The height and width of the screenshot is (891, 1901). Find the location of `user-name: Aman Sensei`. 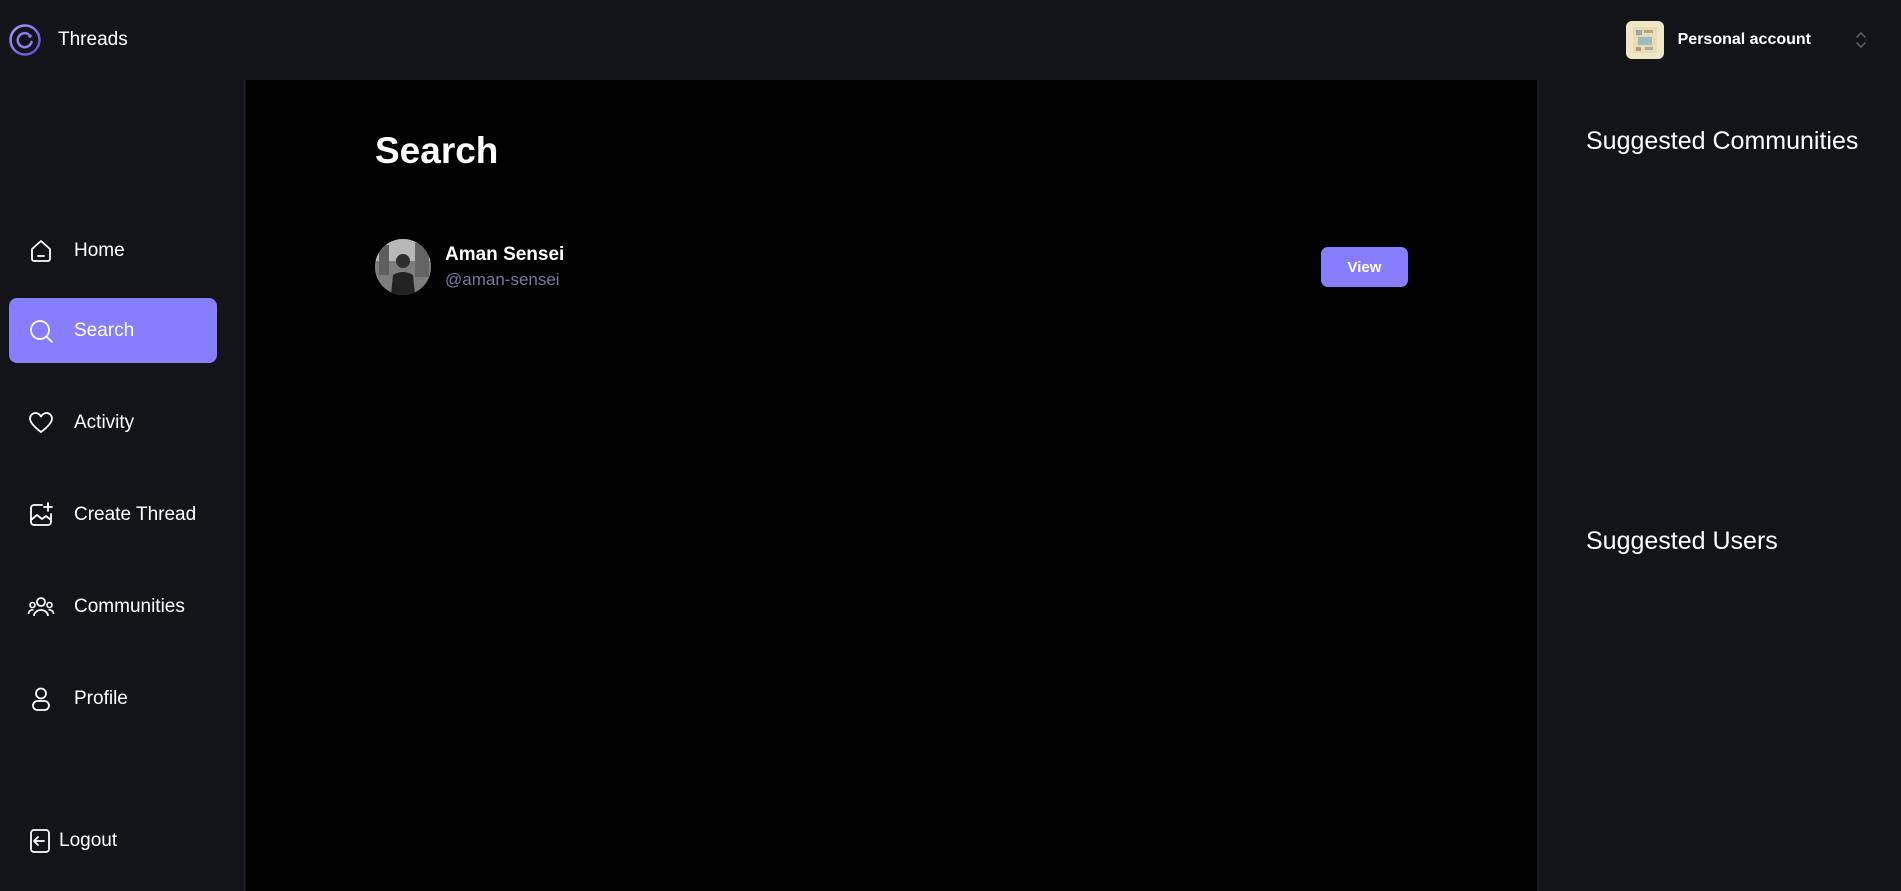

user-name: Aman Sensei is located at coordinates (505, 254).